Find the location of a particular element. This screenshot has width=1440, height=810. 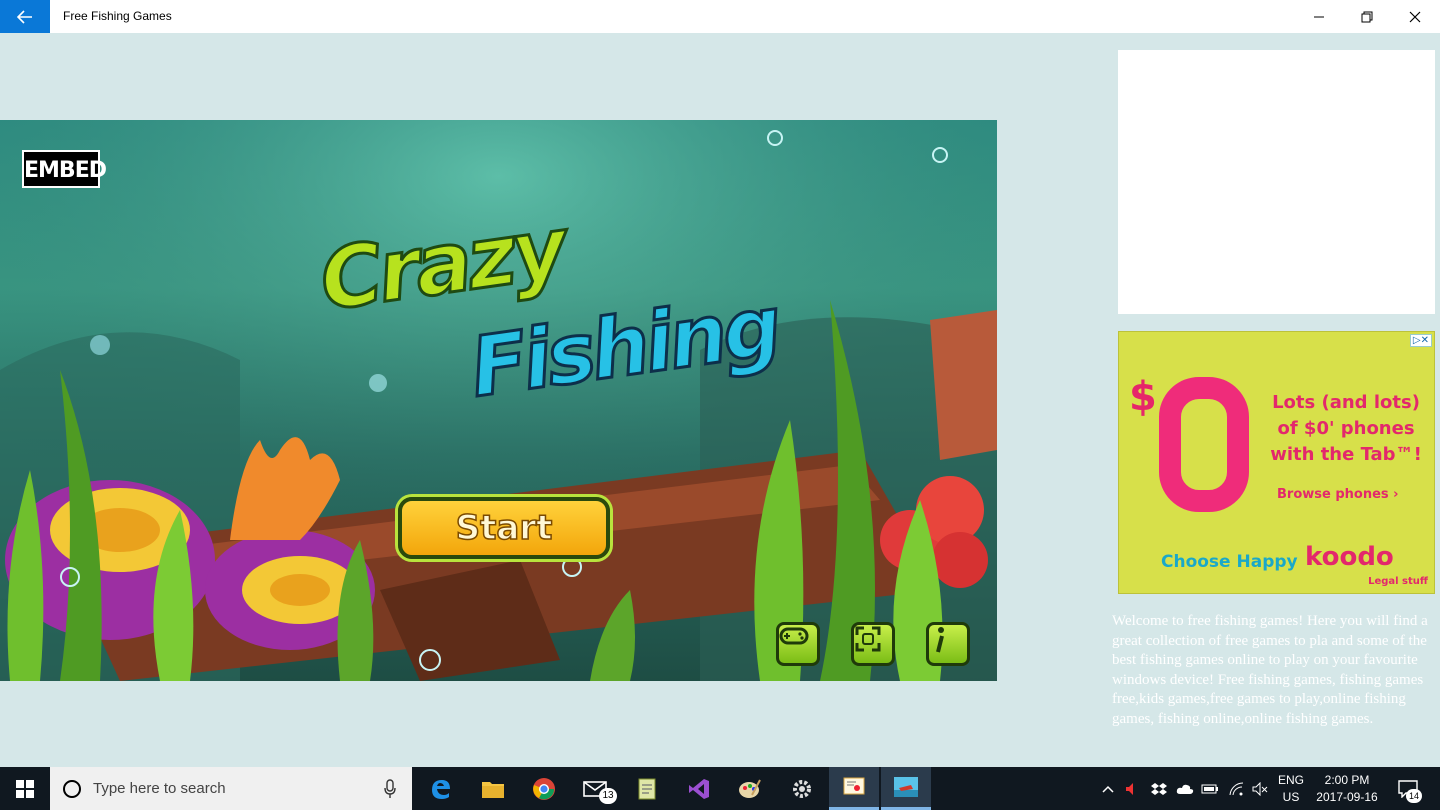

wifi-icon is located at coordinates (1236, 788).